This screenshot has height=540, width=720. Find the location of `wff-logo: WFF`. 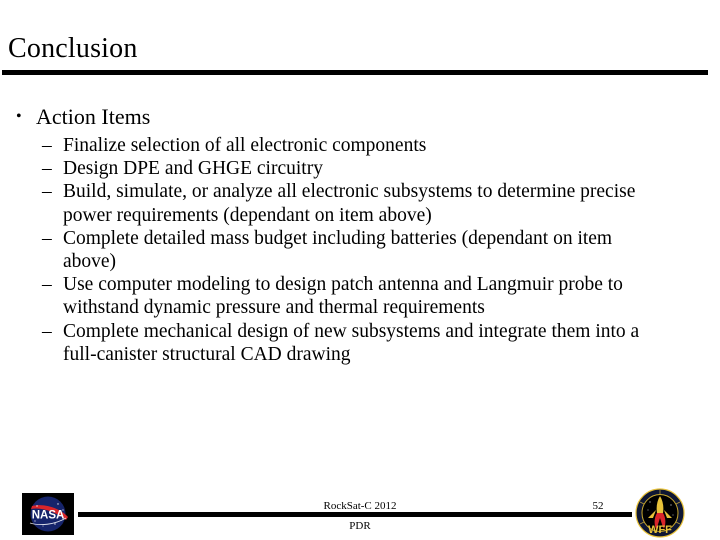

wff-logo: WFF is located at coordinates (660, 513).